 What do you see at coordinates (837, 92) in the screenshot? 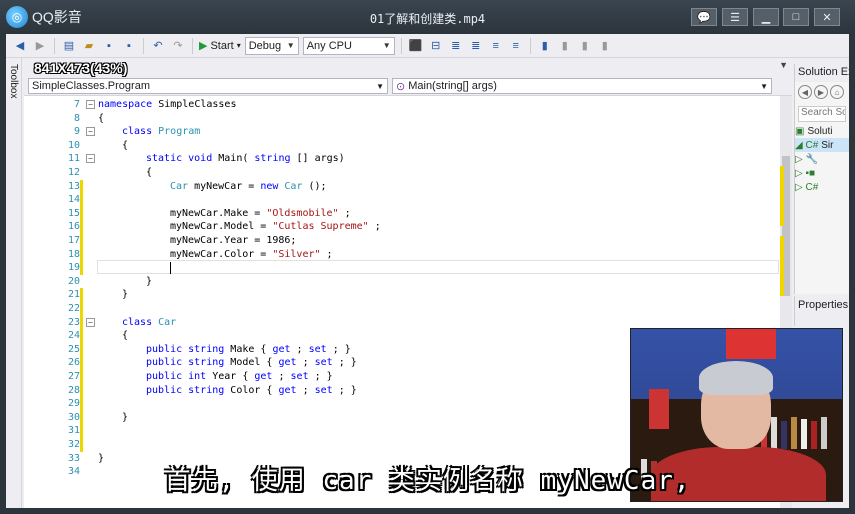
I see `home-icon: ⌂` at bounding box center [837, 92].